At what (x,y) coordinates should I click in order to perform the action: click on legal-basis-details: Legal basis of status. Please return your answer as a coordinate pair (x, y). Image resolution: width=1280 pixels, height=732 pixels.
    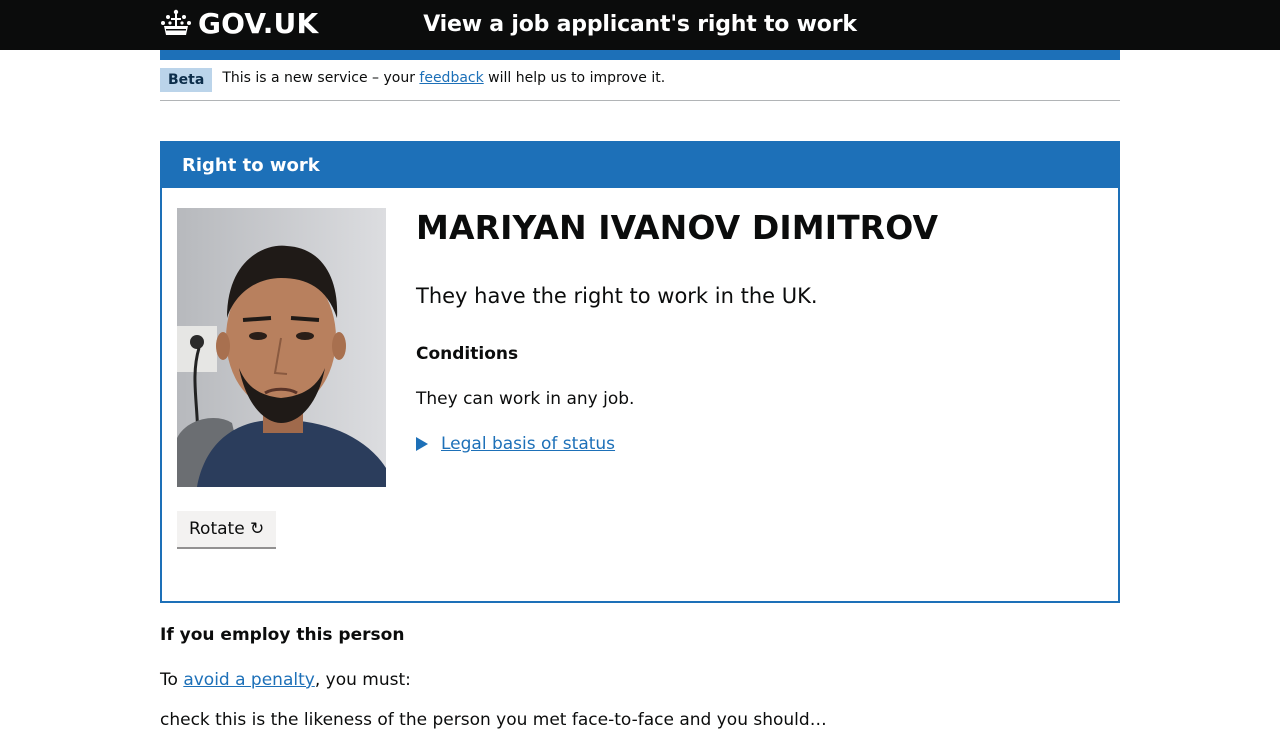
    Looking at the image, I should click on (756, 444).